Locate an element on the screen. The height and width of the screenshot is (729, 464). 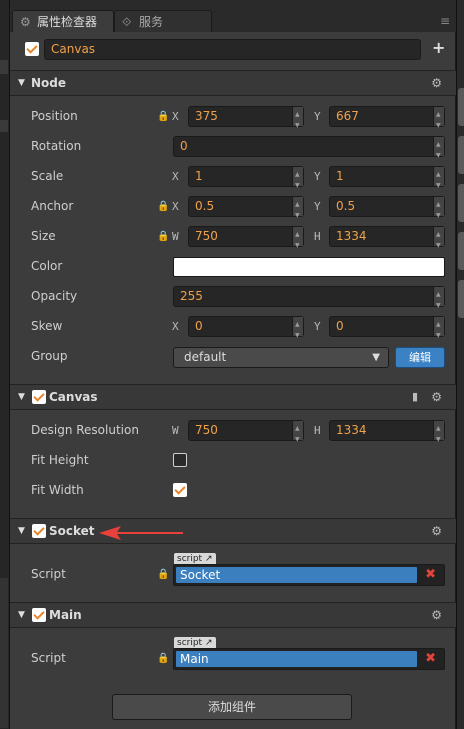
main-script-field: Main ✖ is located at coordinates (309, 659).